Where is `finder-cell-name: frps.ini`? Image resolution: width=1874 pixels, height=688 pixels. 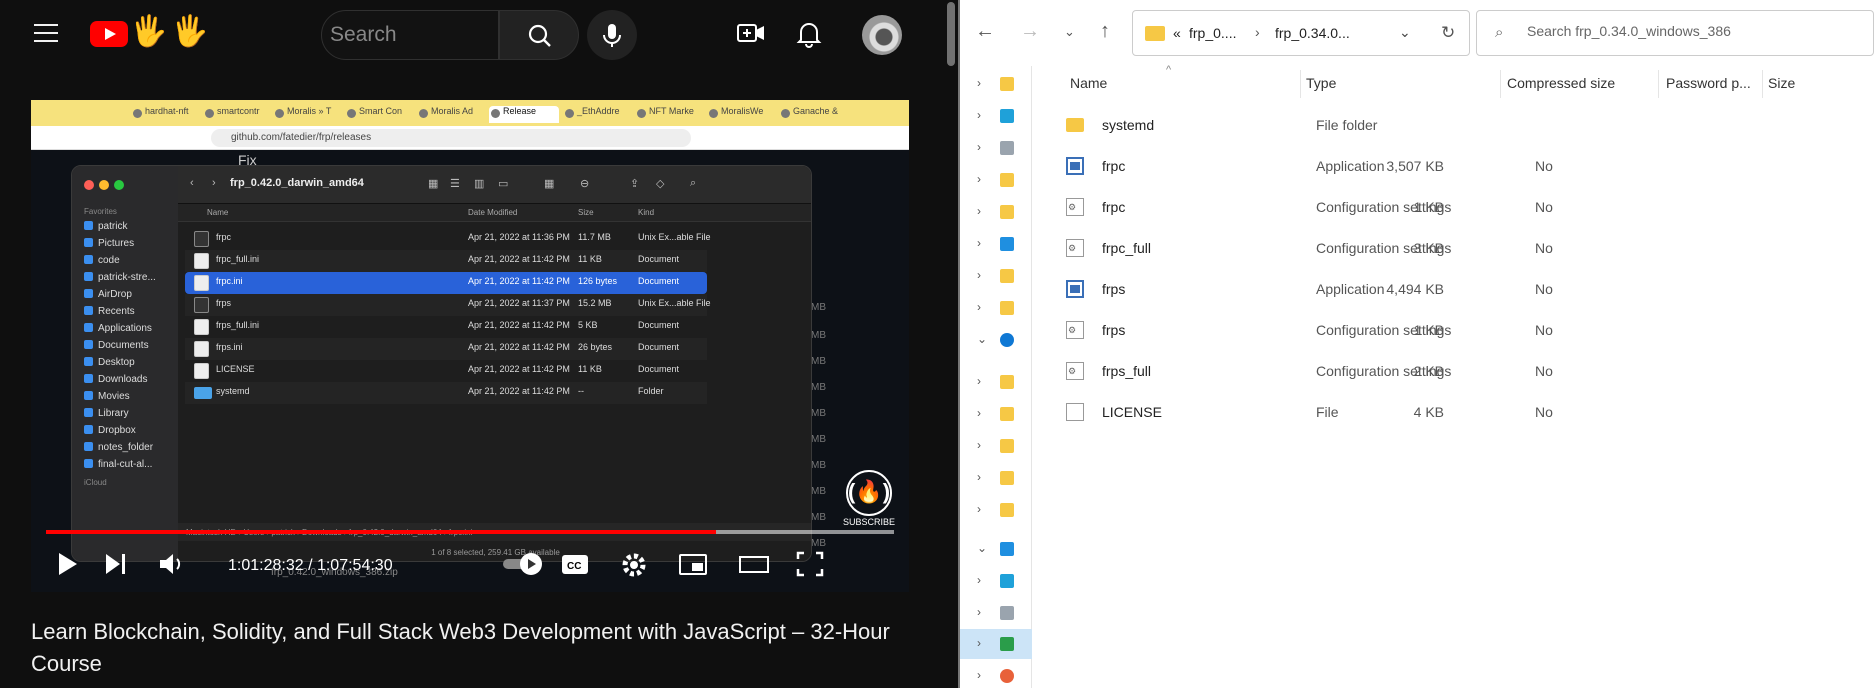
finder-cell-name: frps.ini is located at coordinates (229, 347).